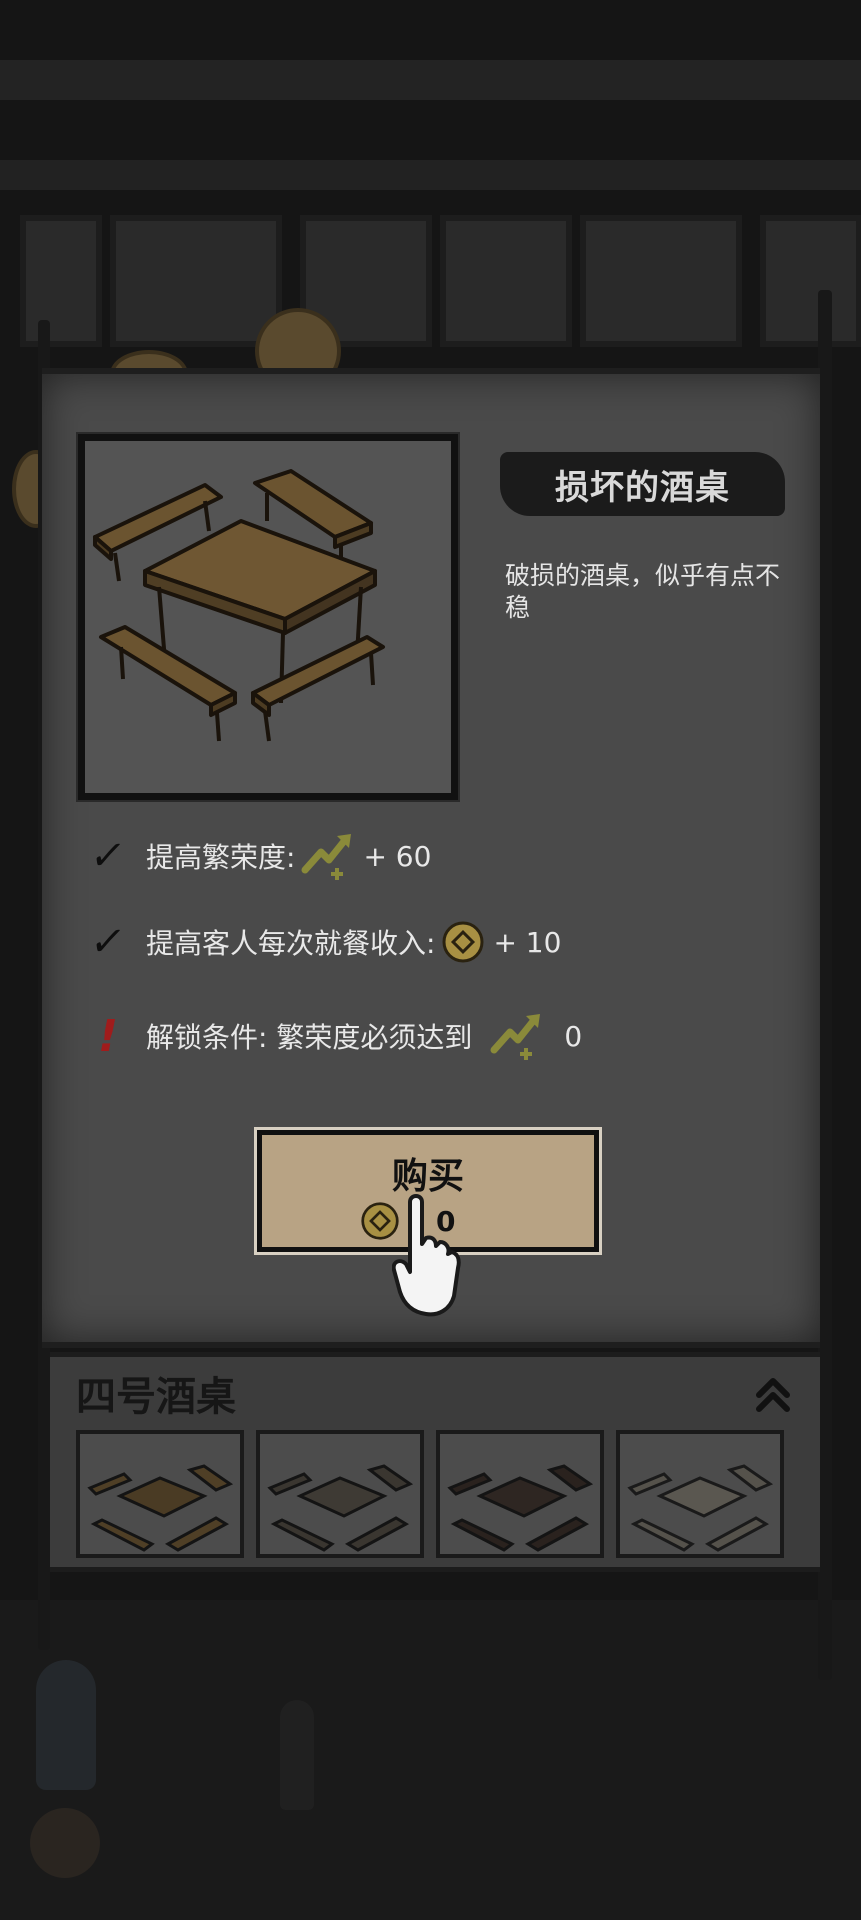 This screenshot has width=861, height=1920. Describe the element at coordinates (426, 1255) in the screenshot. I see `tutorial-hand-icon` at that location.